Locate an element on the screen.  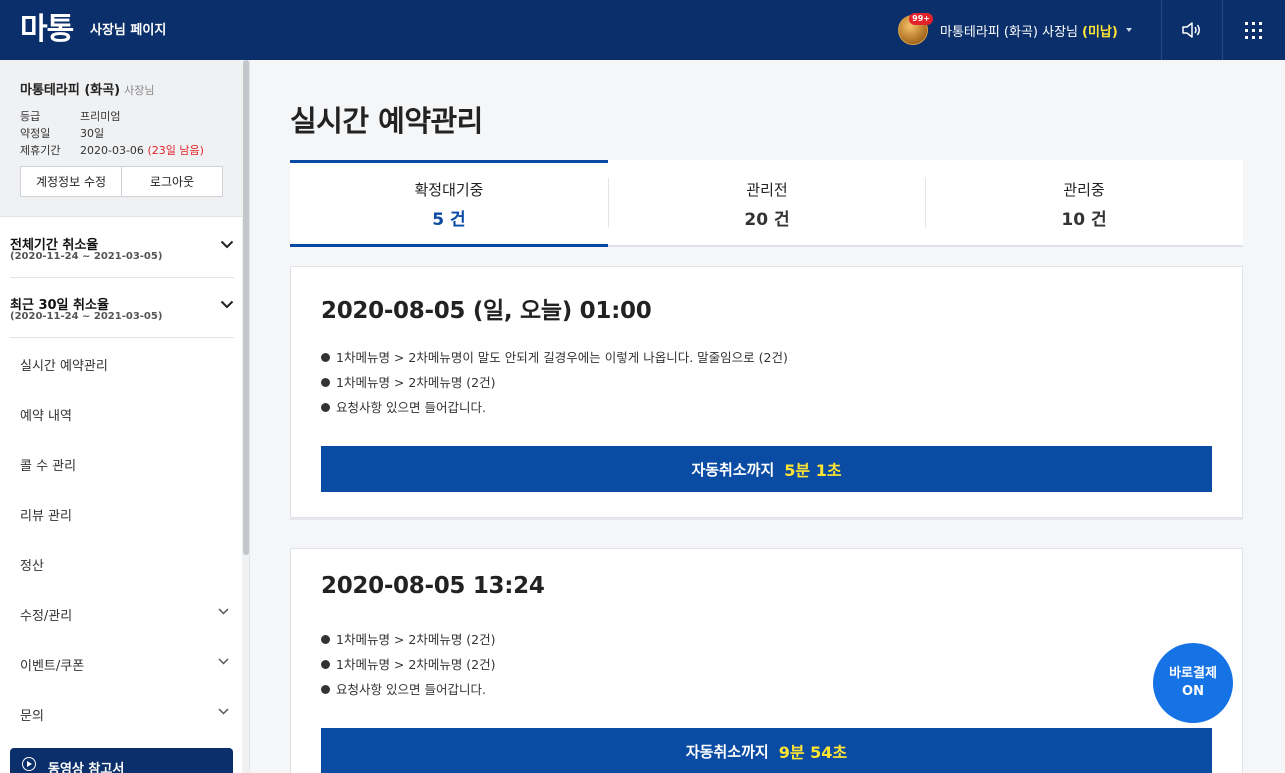
nav-item-reviews: 리뷰 관리 is located at coordinates (121, 513).